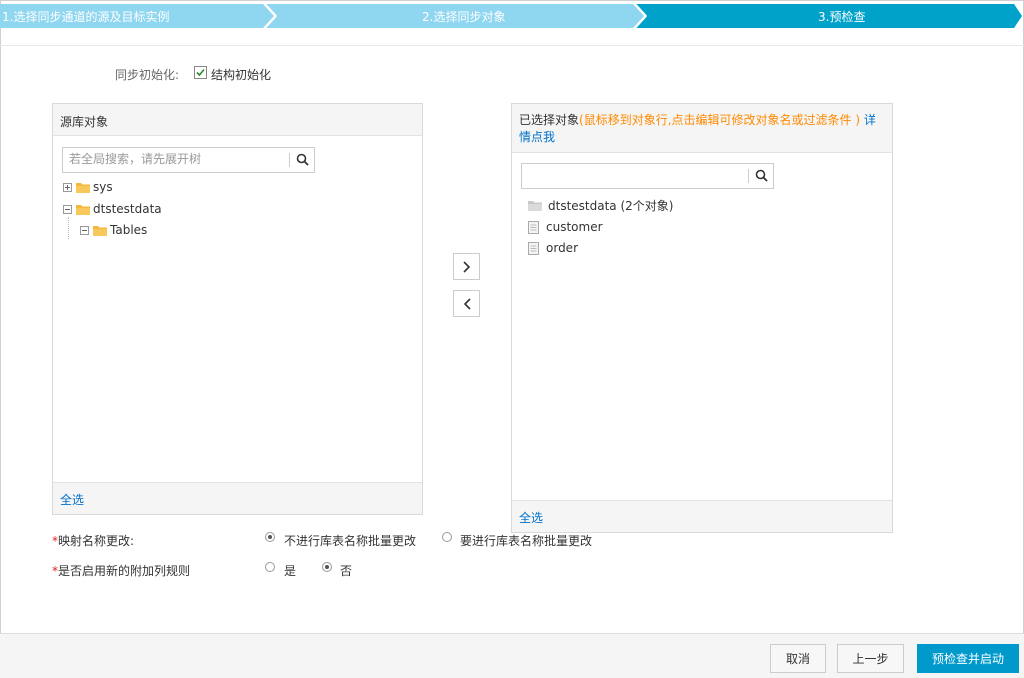  I want to click on tree-node-label: Tables, so click(129, 230).